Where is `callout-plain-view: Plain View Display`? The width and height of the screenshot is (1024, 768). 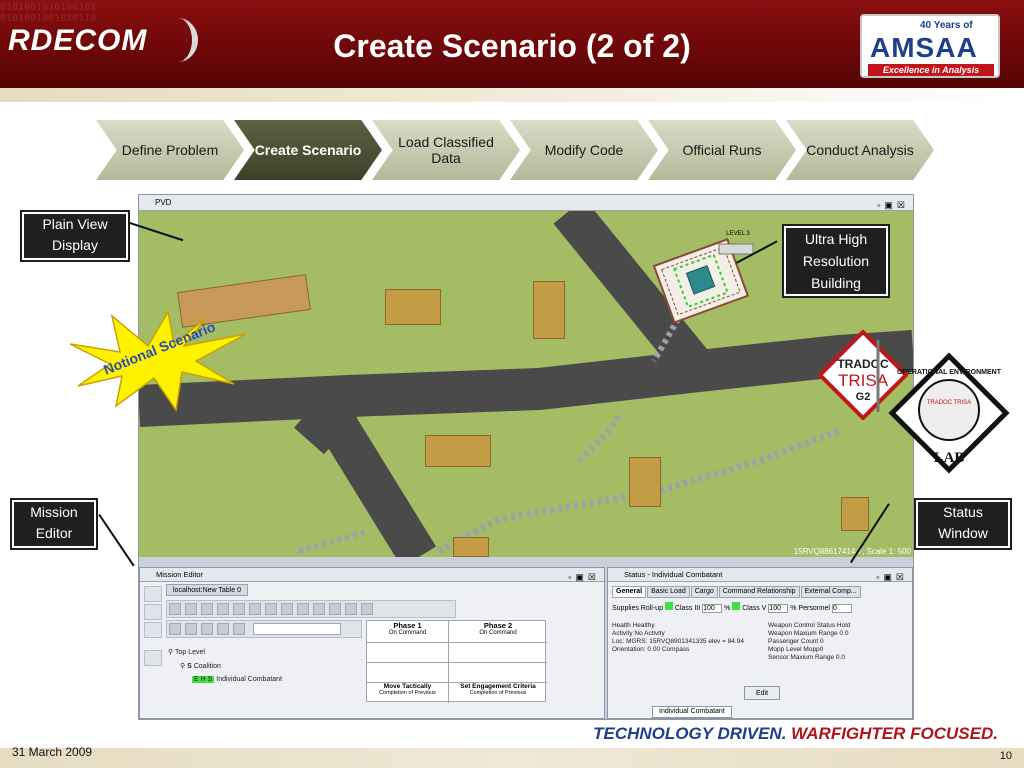 callout-plain-view: Plain View Display is located at coordinates (75, 236).